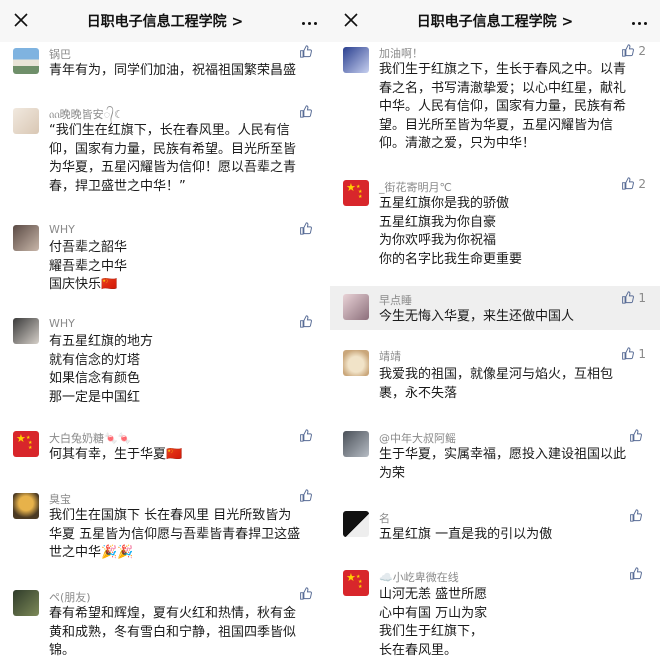 The image size is (660, 659). I want to click on comment-item: ★ ★ ★ ★ 大白兔奶糖🍬🍬 何其有幸，生于华夏🇨🇳, so click(165, 456).